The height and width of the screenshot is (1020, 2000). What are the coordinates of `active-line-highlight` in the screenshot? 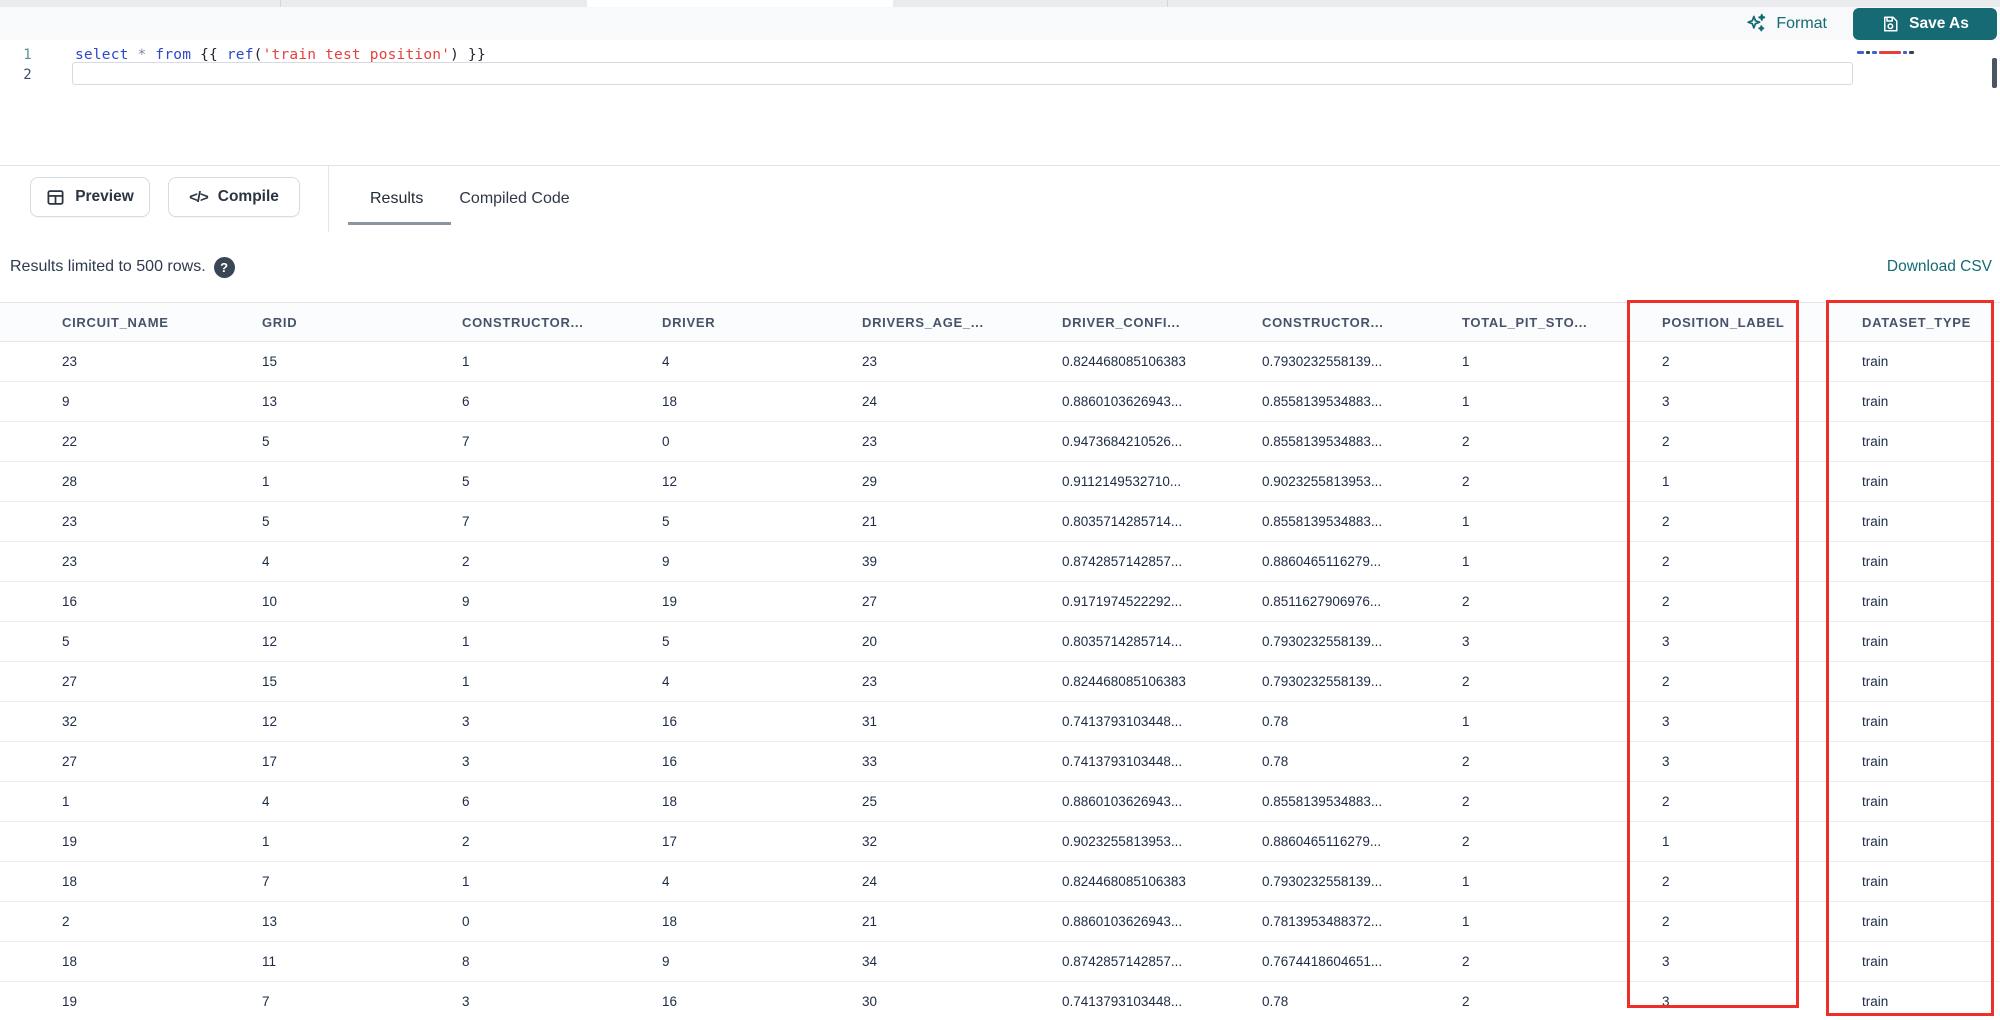 It's located at (962, 73).